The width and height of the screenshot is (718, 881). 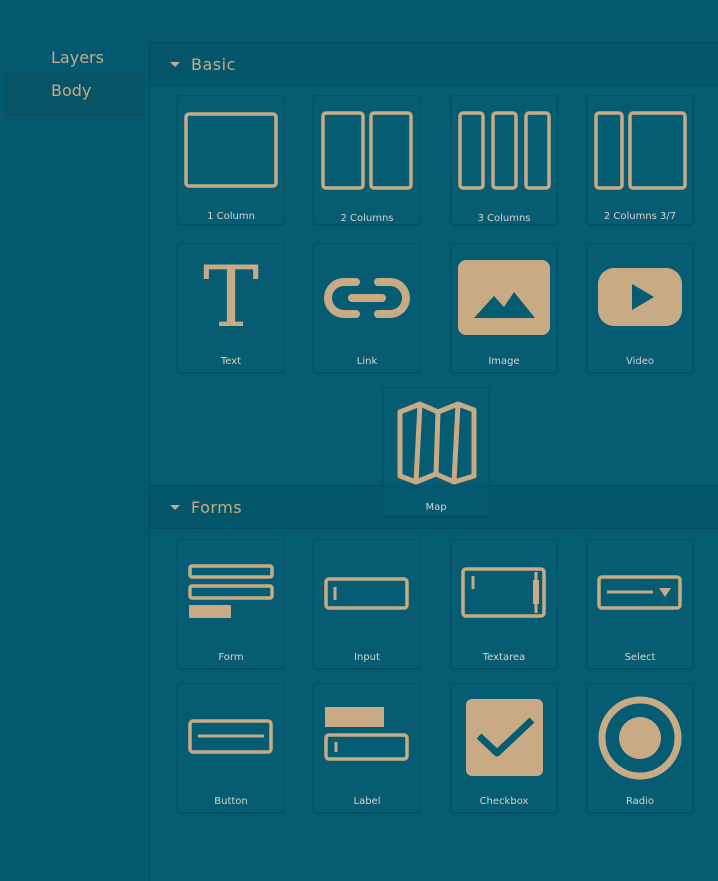 I want to click on block-2-columns-3-7: 2 Columns 3/7, so click(x=640, y=160).